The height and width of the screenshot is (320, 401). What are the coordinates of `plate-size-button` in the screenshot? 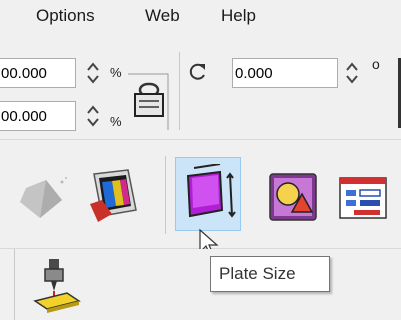 It's located at (208, 194).